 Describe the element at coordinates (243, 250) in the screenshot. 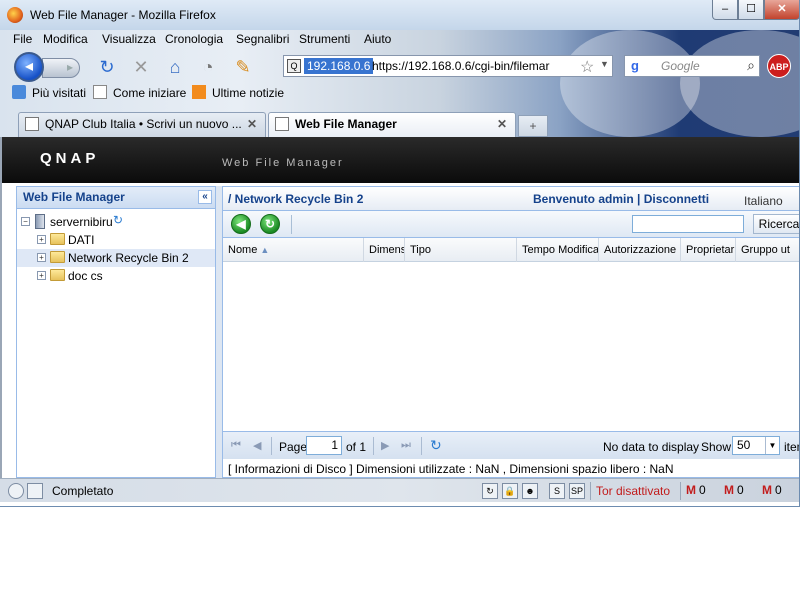

I see `column-label: Nome` at that location.